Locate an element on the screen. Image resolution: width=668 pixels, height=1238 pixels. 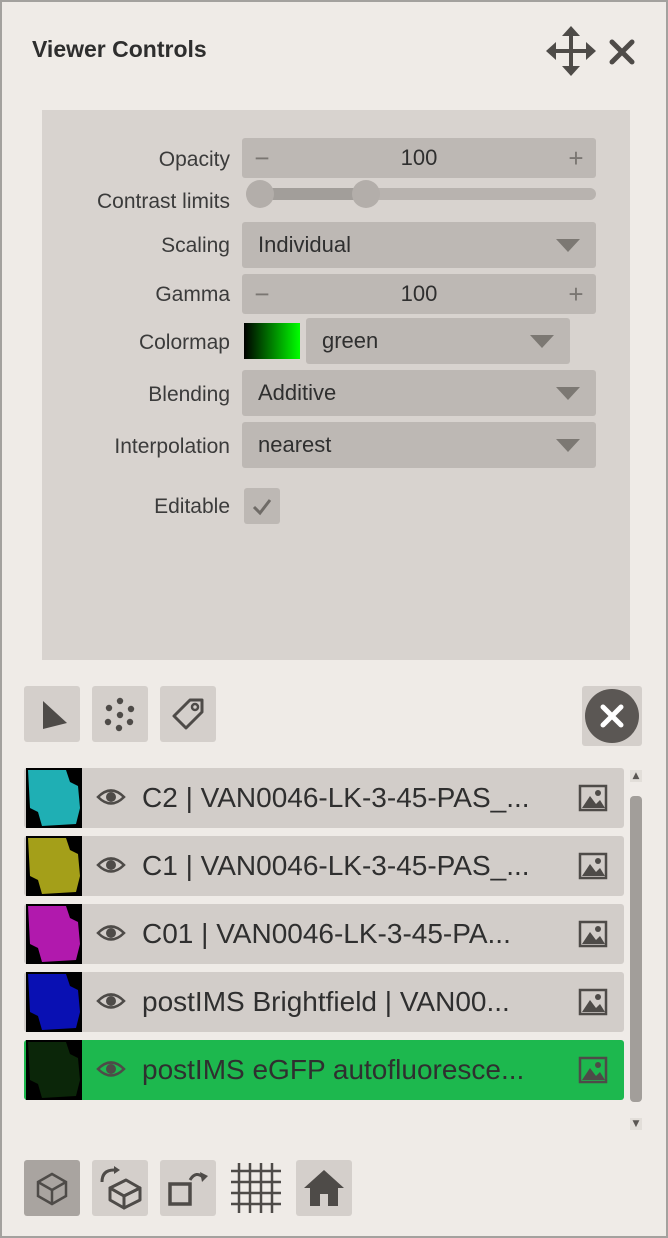
points-icon is located at coordinates (119, 714).